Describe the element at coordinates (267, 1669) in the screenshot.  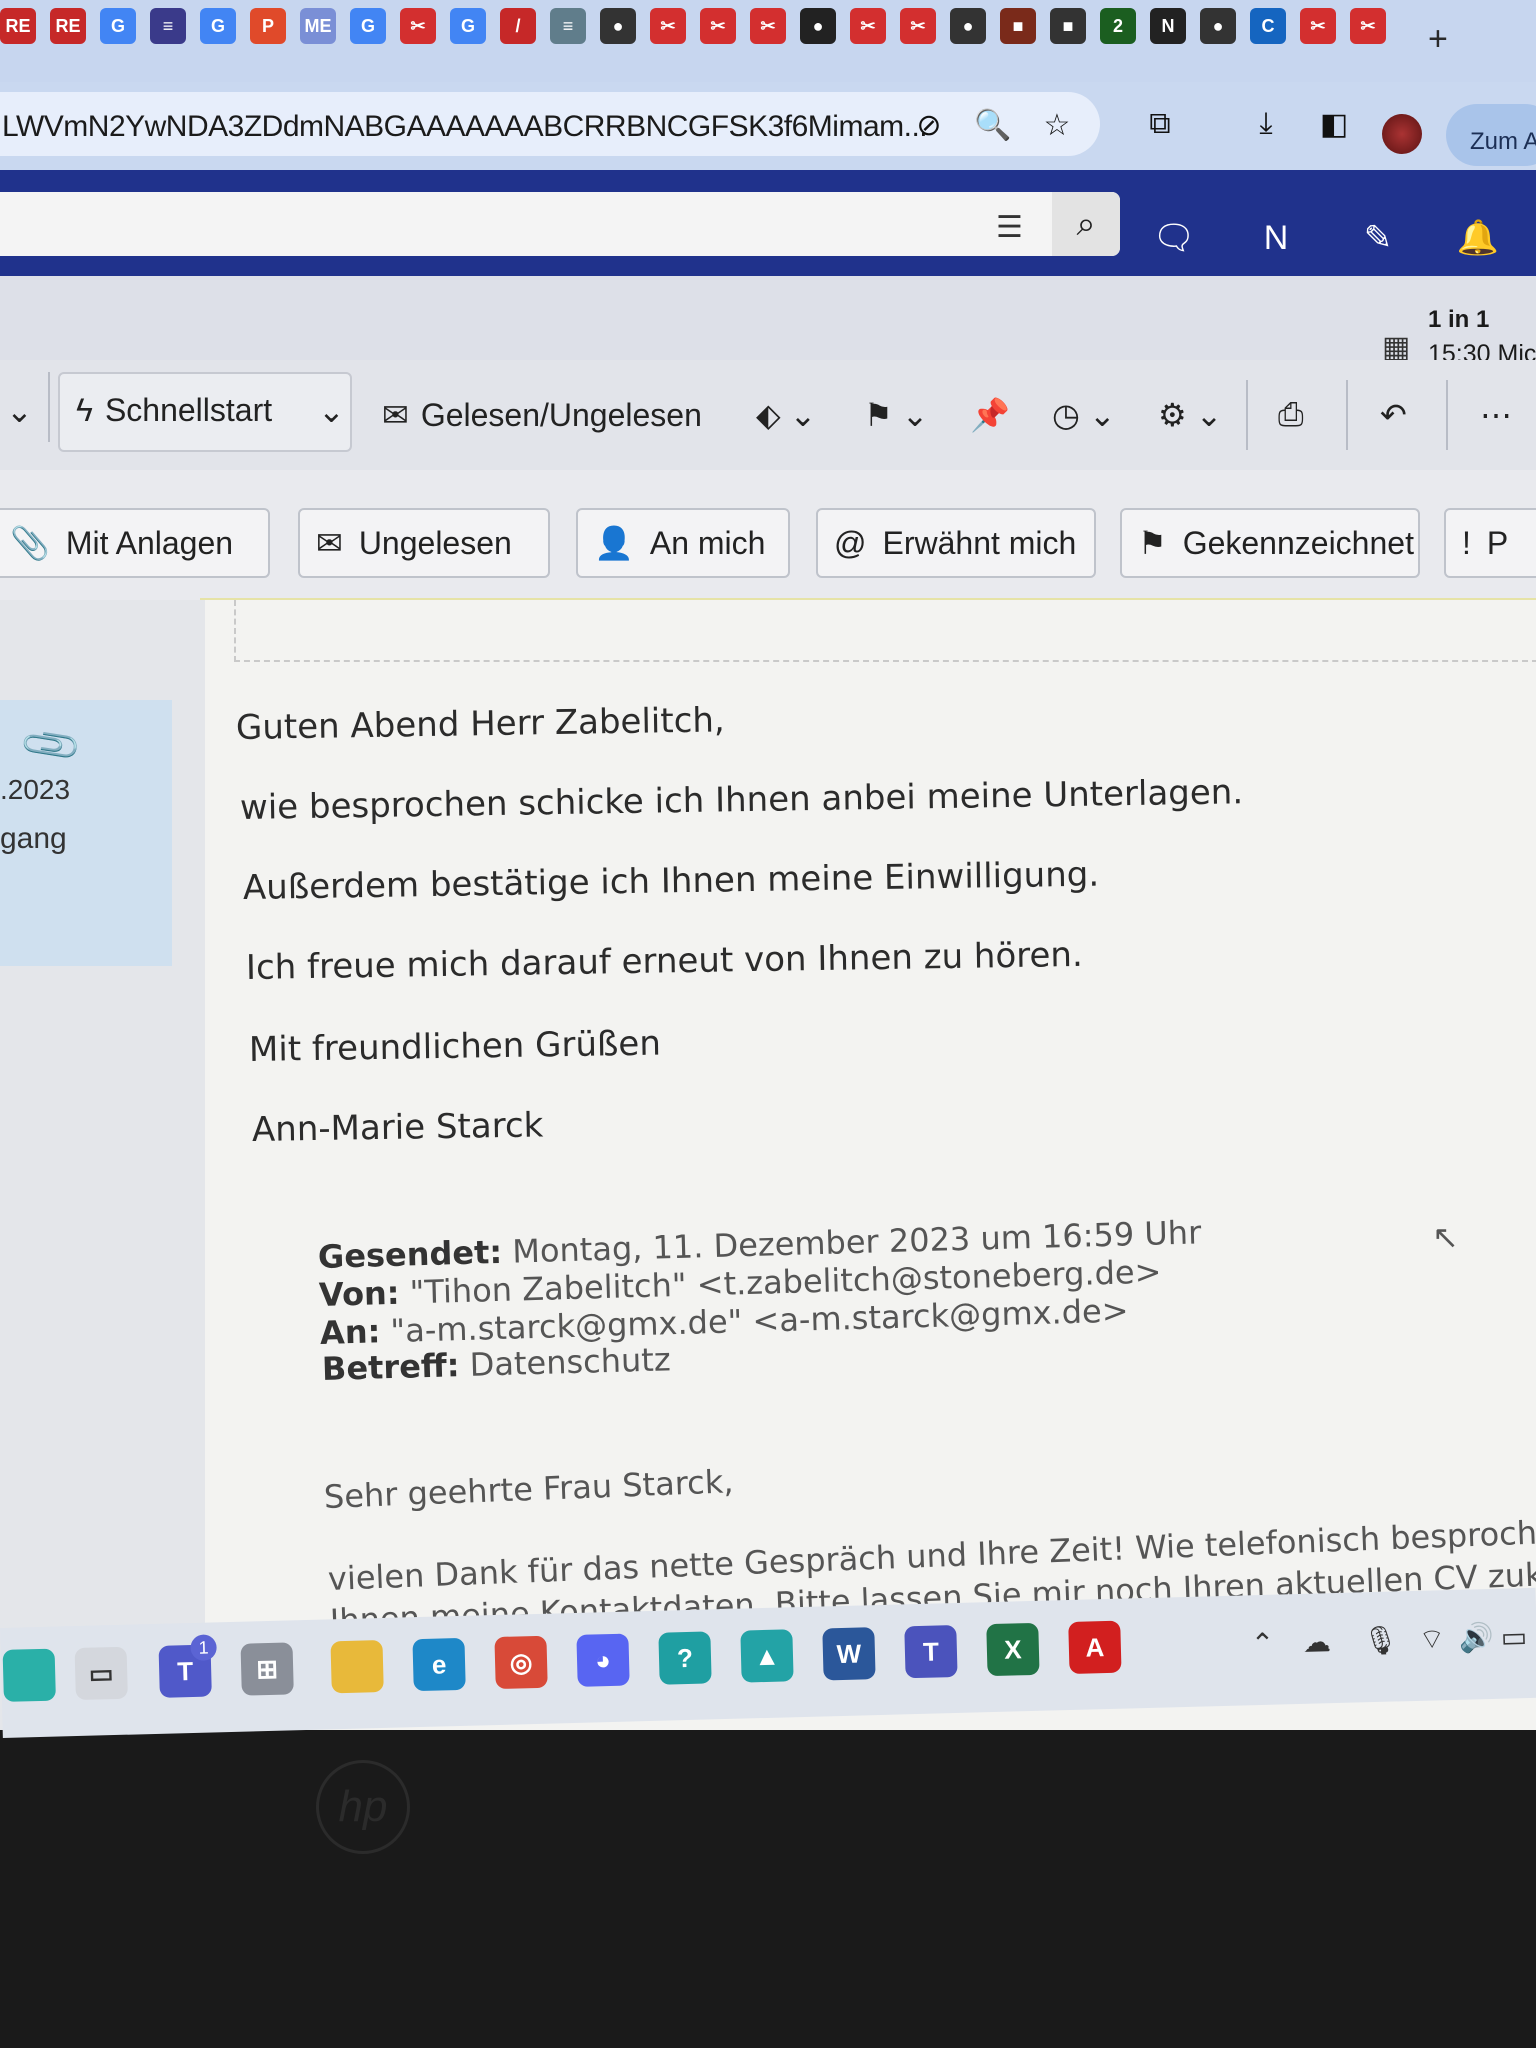
I see `windows-icon: ⊞` at that location.